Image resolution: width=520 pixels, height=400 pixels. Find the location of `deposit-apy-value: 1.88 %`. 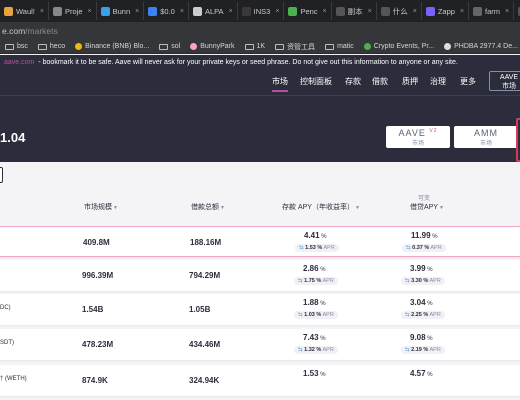

deposit-apy-value: 1.88 % is located at coordinates (314, 302).